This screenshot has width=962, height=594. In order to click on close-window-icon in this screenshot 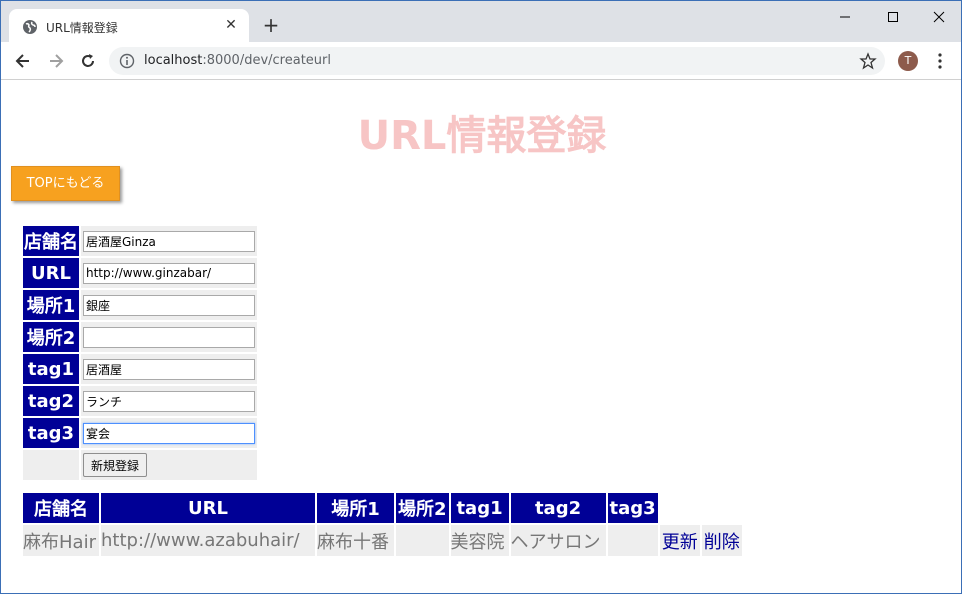, I will do `click(939, 17)`.